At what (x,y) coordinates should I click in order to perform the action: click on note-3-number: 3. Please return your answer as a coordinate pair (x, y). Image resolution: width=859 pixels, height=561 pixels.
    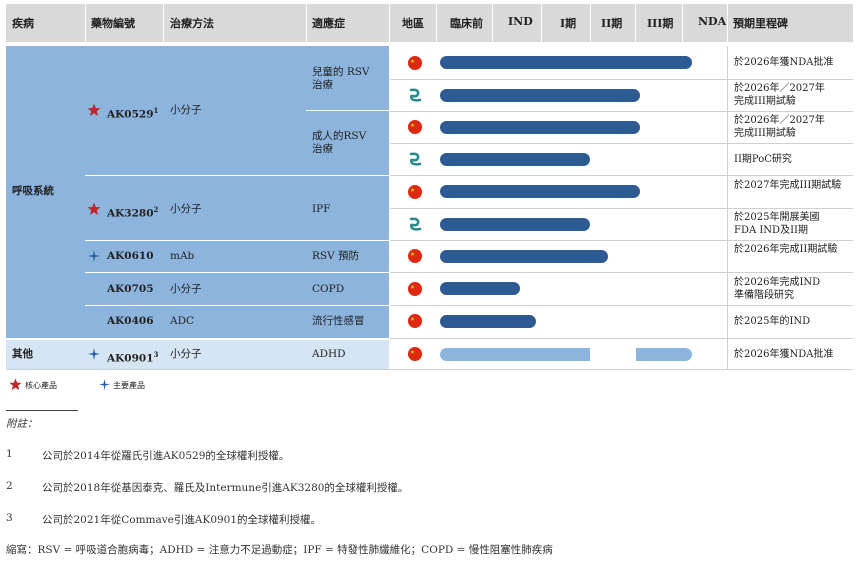
    Looking at the image, I should click on (9, 518).